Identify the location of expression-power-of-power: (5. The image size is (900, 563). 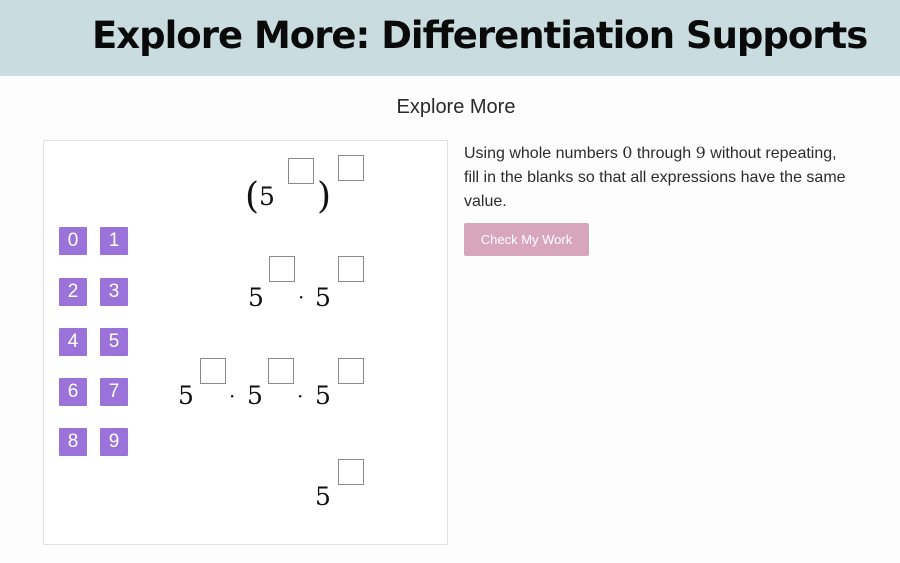
(260, 196).